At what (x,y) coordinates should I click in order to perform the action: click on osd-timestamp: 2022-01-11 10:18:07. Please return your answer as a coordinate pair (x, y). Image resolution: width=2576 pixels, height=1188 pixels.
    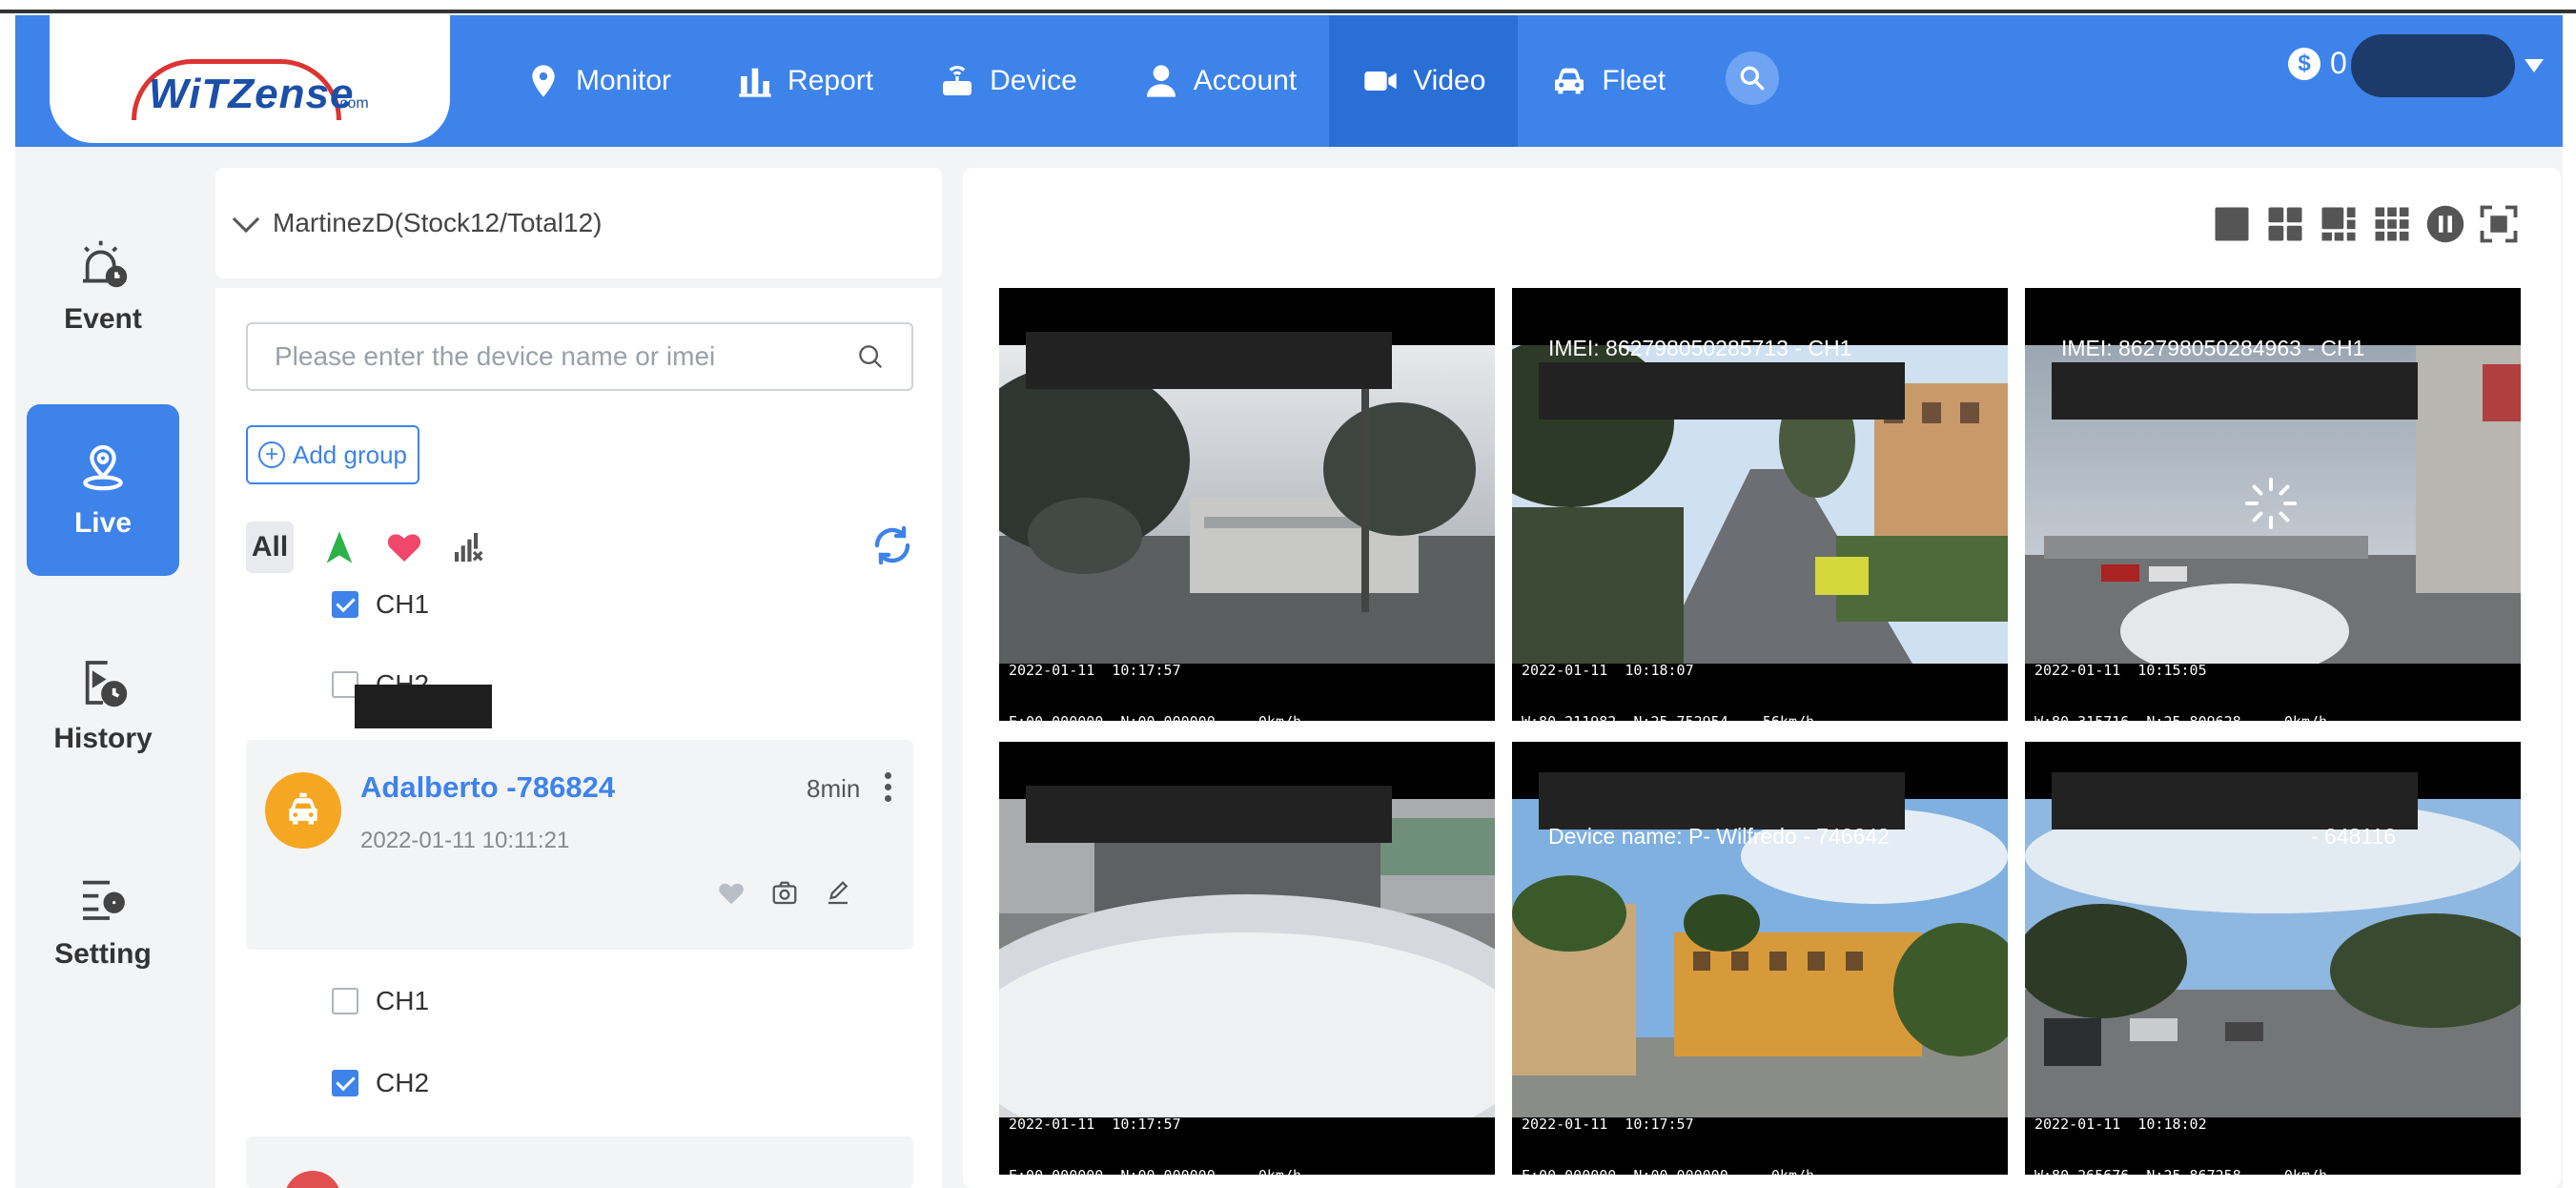
    Looking at the image, I should click on (1608, 670).